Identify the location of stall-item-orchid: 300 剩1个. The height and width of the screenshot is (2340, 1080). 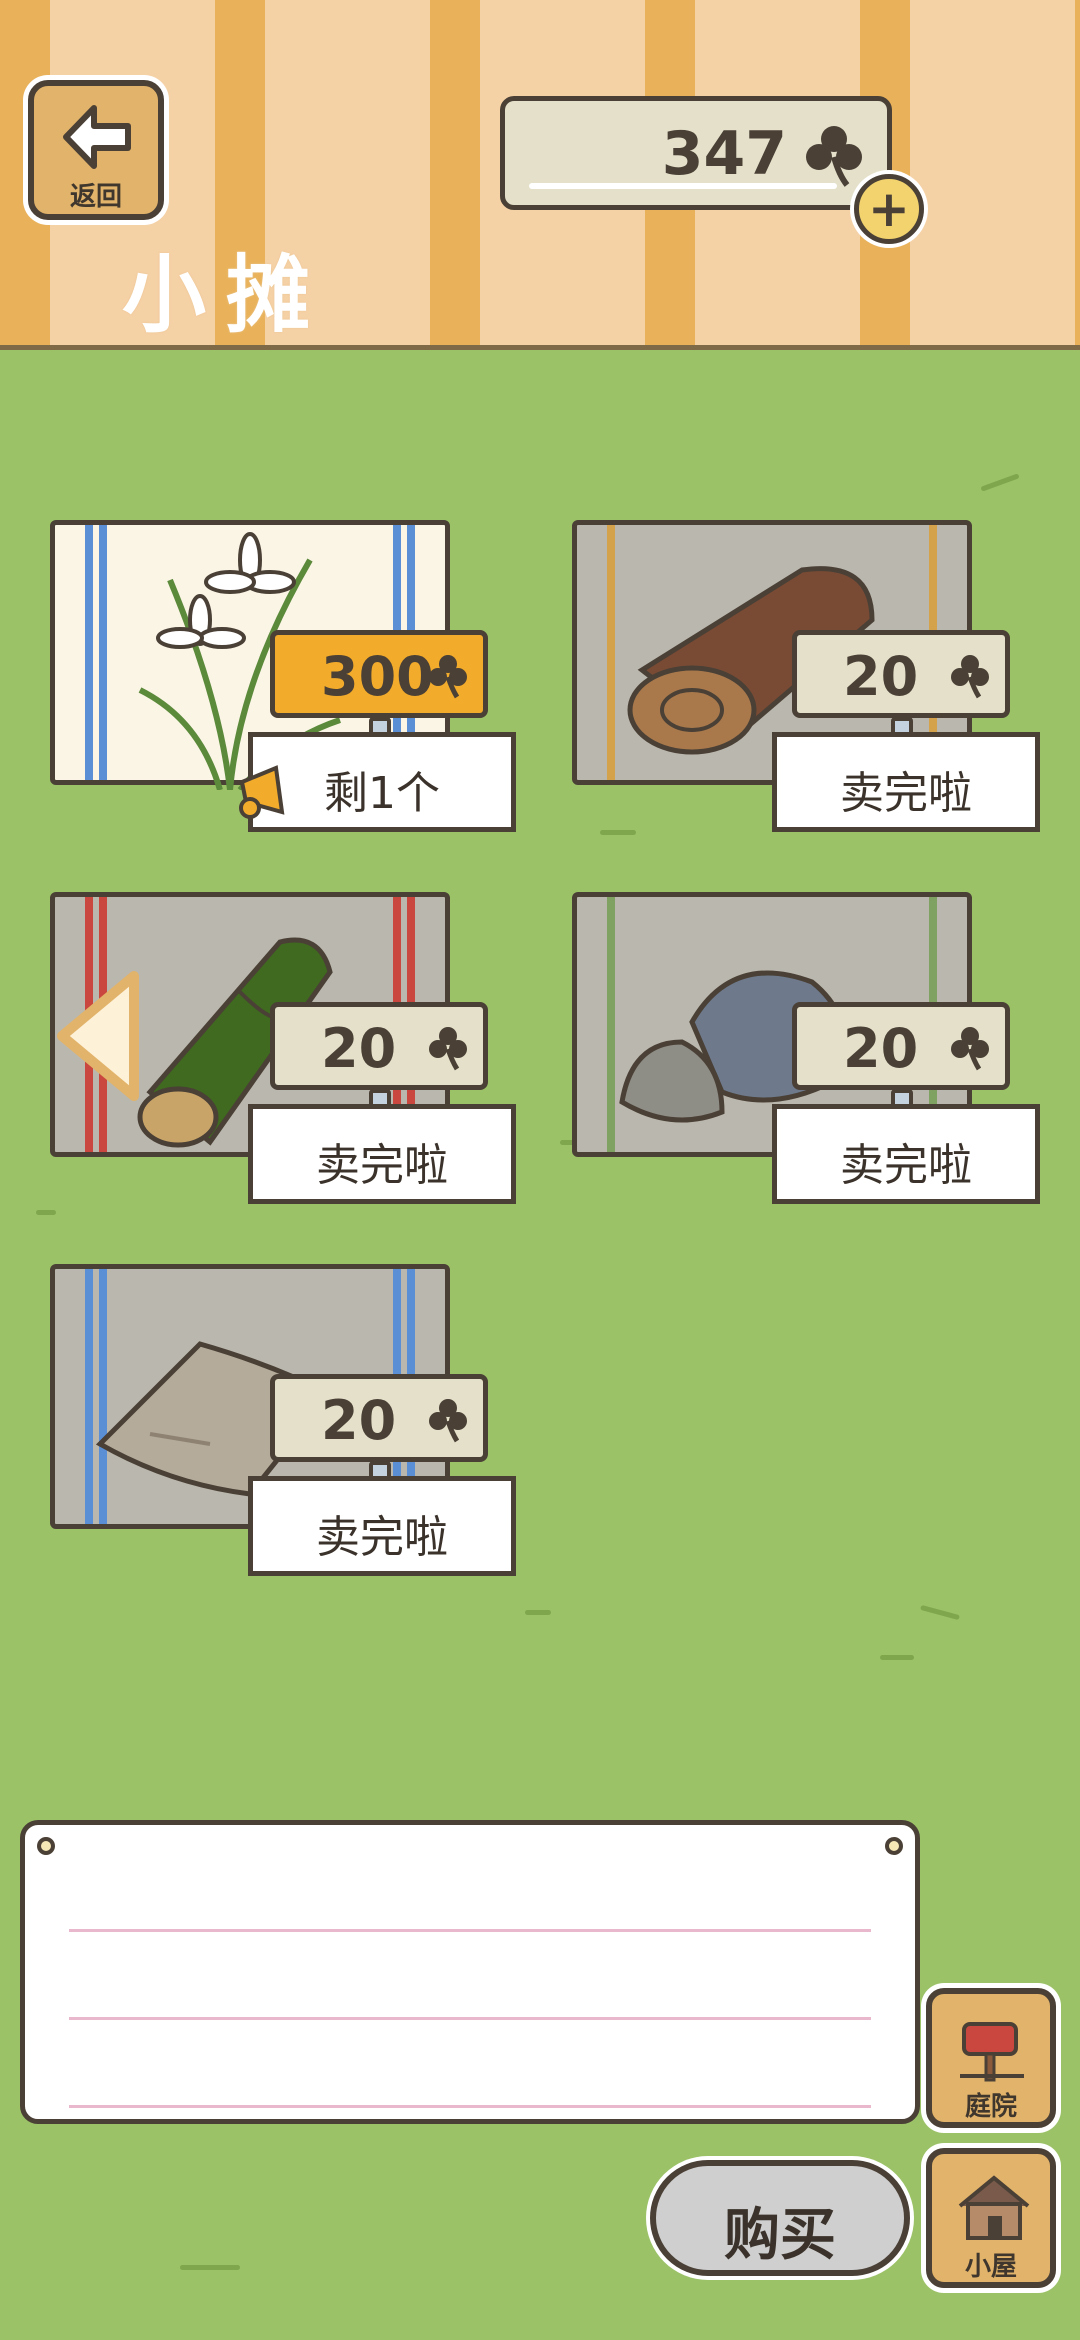
(300, 685).